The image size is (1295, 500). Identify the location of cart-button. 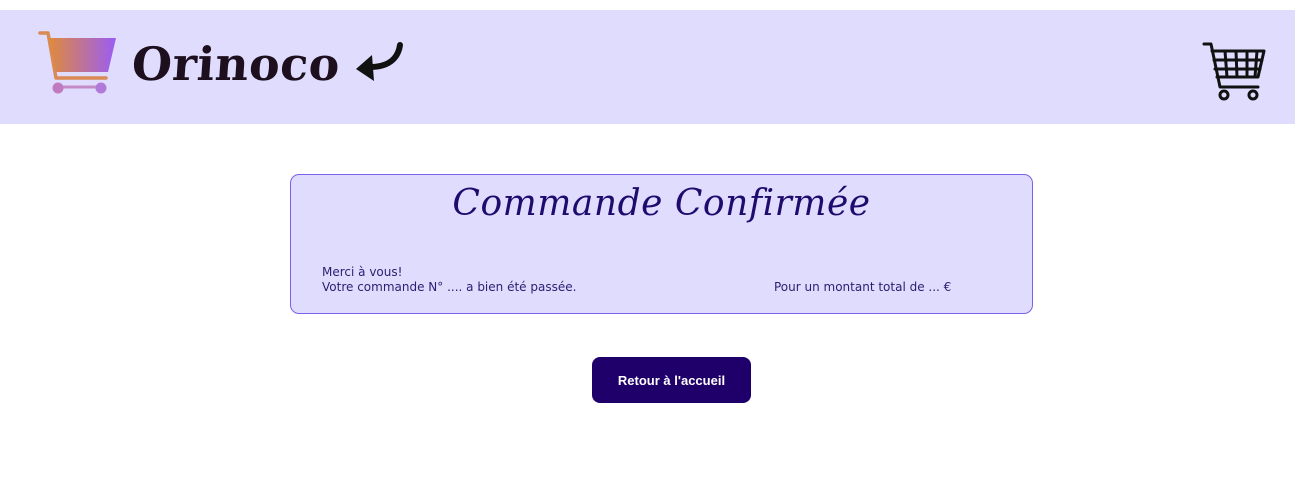
(1234, 72).